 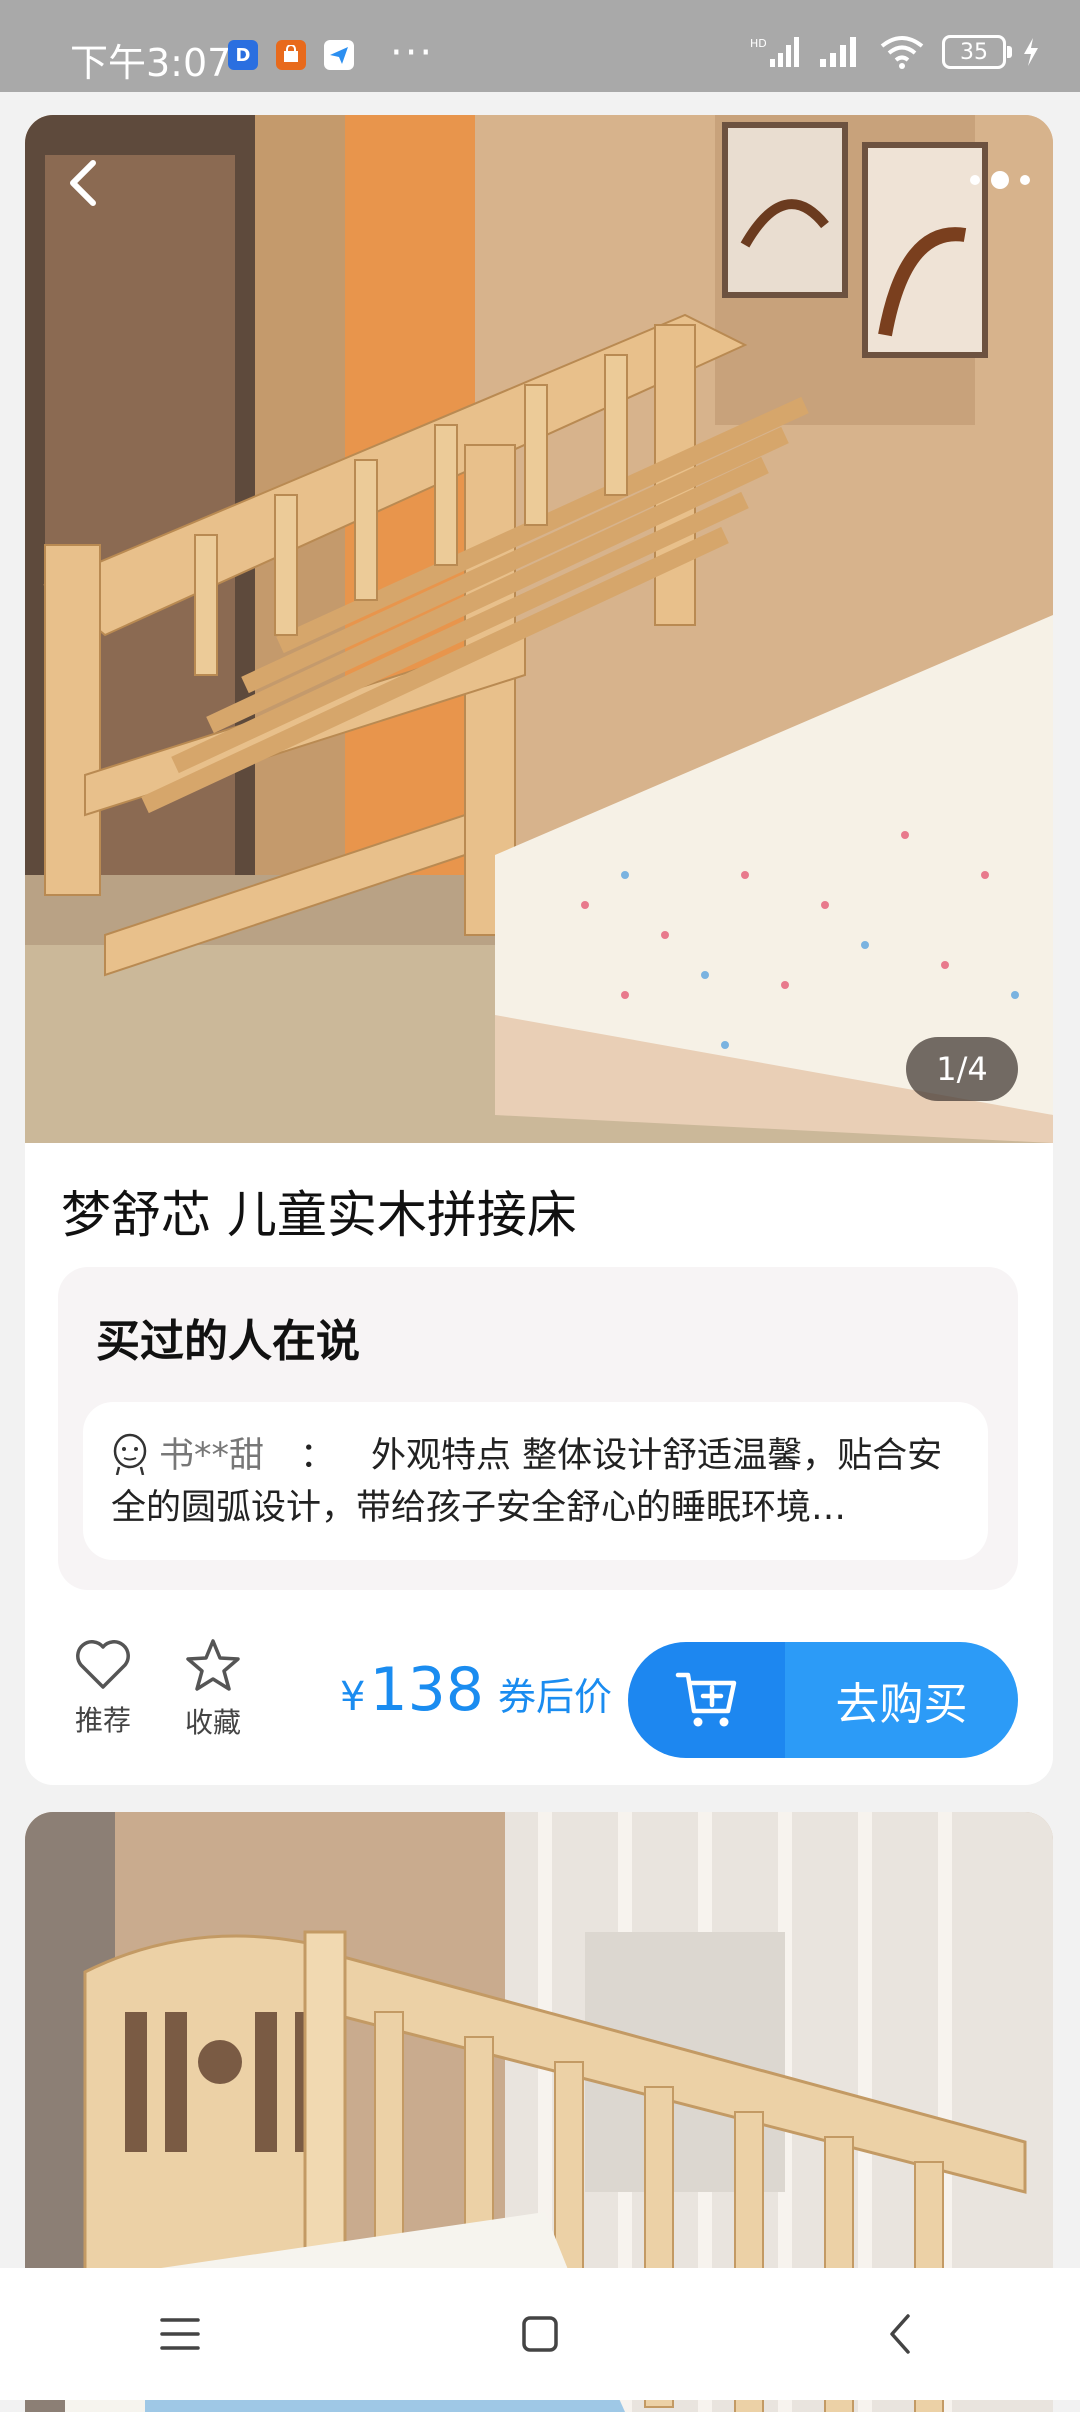 I want to click on svg-text: HD, so click(x=758, y=43).